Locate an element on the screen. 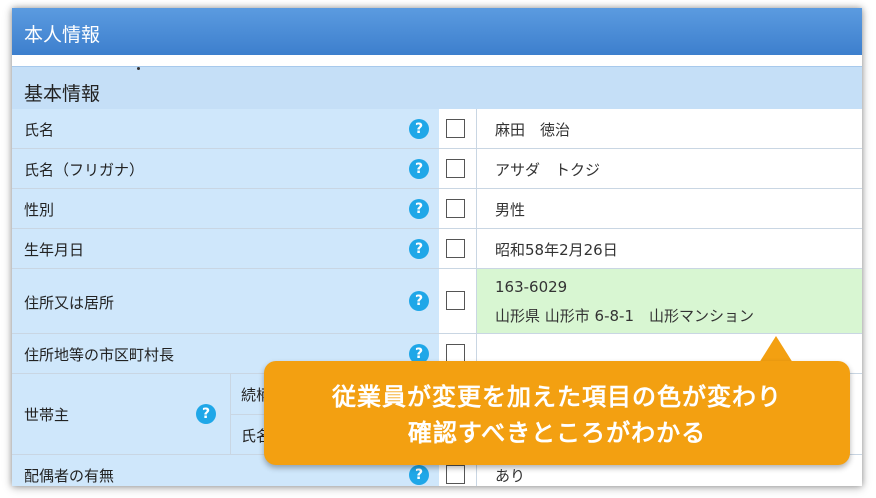 The height and width of the screenshot is (498, 876). row-value: アサダ トクジ is located at coordinates (548, 170).